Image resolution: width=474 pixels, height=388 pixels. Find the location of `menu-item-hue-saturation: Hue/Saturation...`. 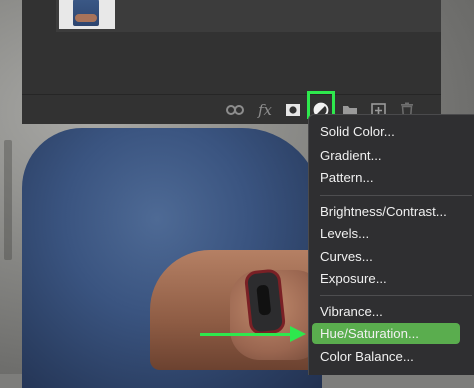

menu-item-hue-saturation: Hue/Saturation... is located at coordinates (386, 333).